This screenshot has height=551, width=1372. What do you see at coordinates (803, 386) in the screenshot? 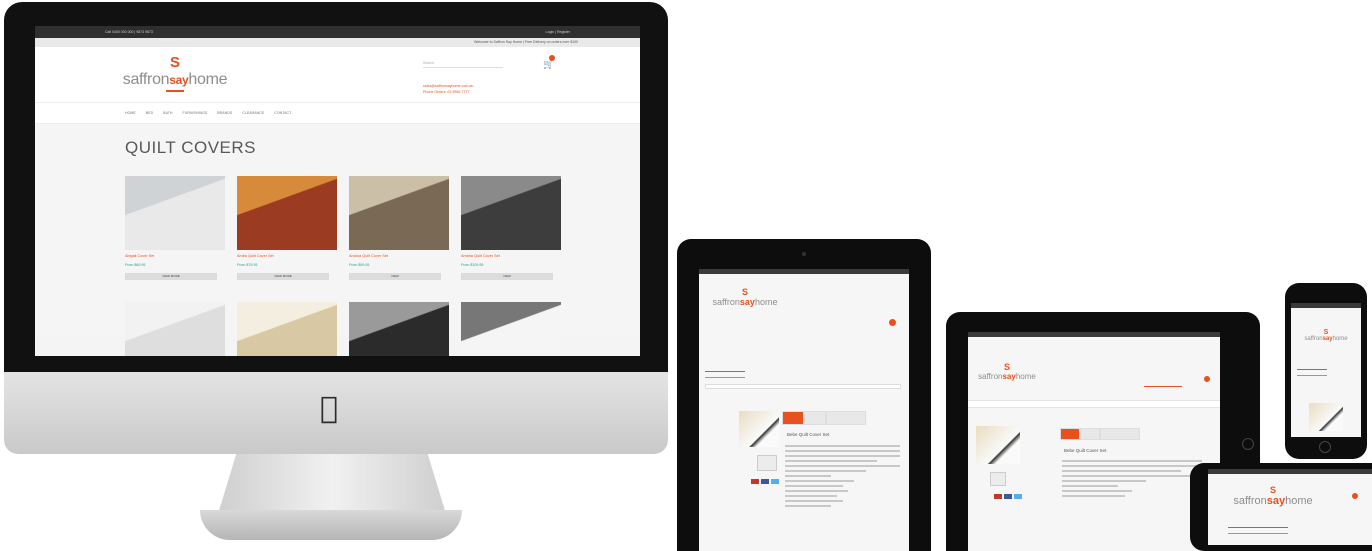
I see `search-input` at bounding box center [803, 386].